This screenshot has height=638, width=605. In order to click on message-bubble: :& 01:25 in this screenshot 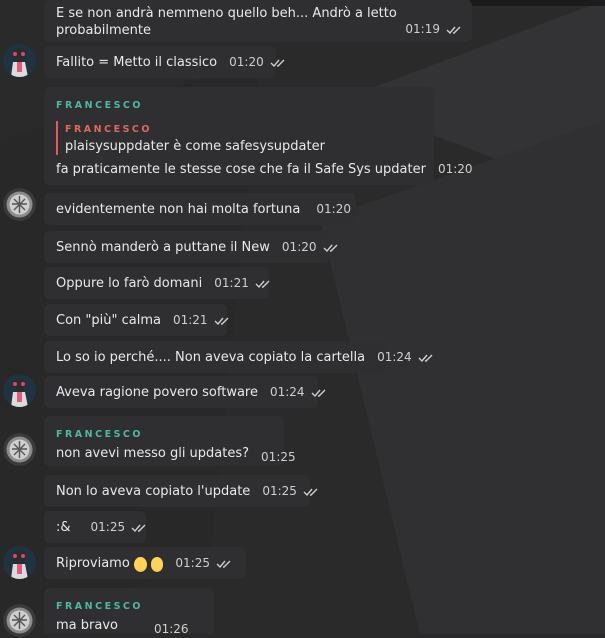, I will do `click(95, 527)`.